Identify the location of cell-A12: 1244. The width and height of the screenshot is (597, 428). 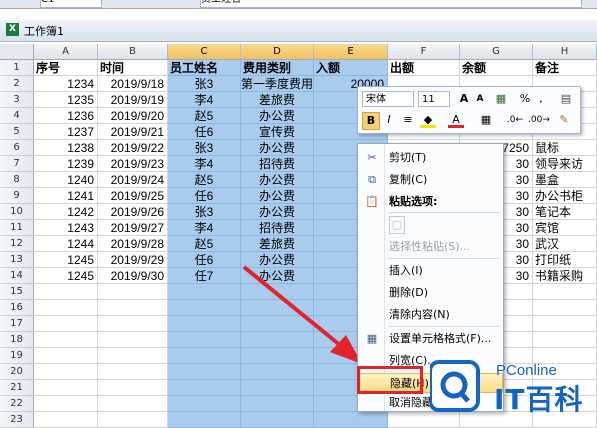
(66, 244).